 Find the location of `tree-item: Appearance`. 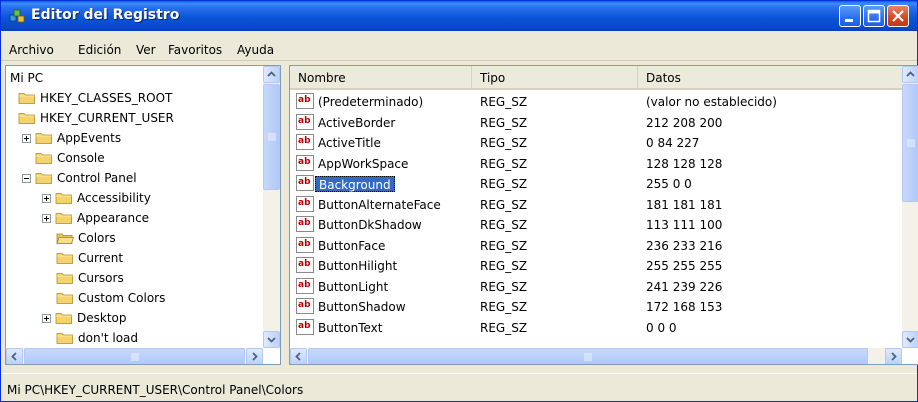

tree-item: Appearance is located at coordinates (95, 218).